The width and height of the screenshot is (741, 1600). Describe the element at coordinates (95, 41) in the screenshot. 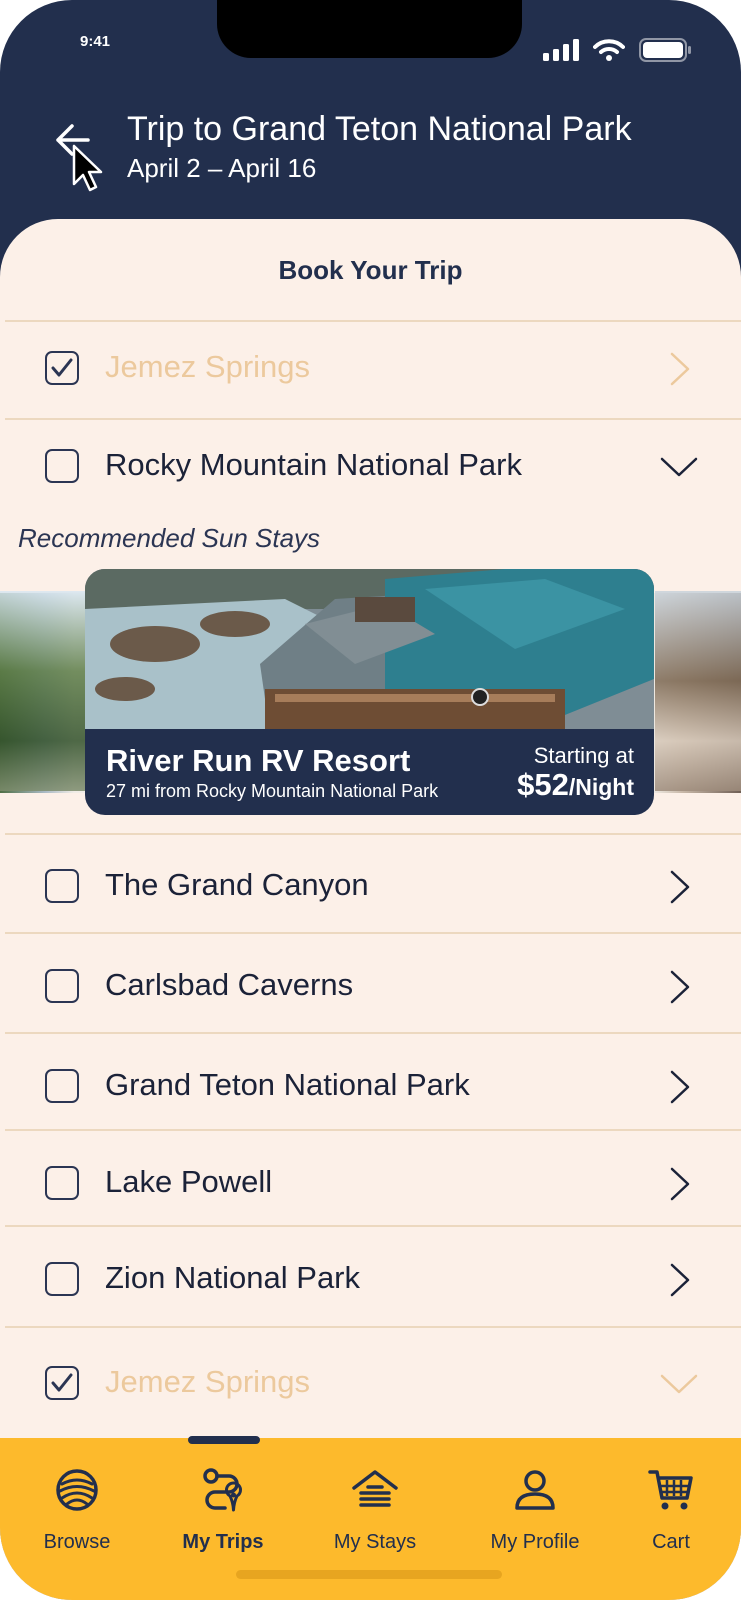

I see `status-time: 9:41` at that location.